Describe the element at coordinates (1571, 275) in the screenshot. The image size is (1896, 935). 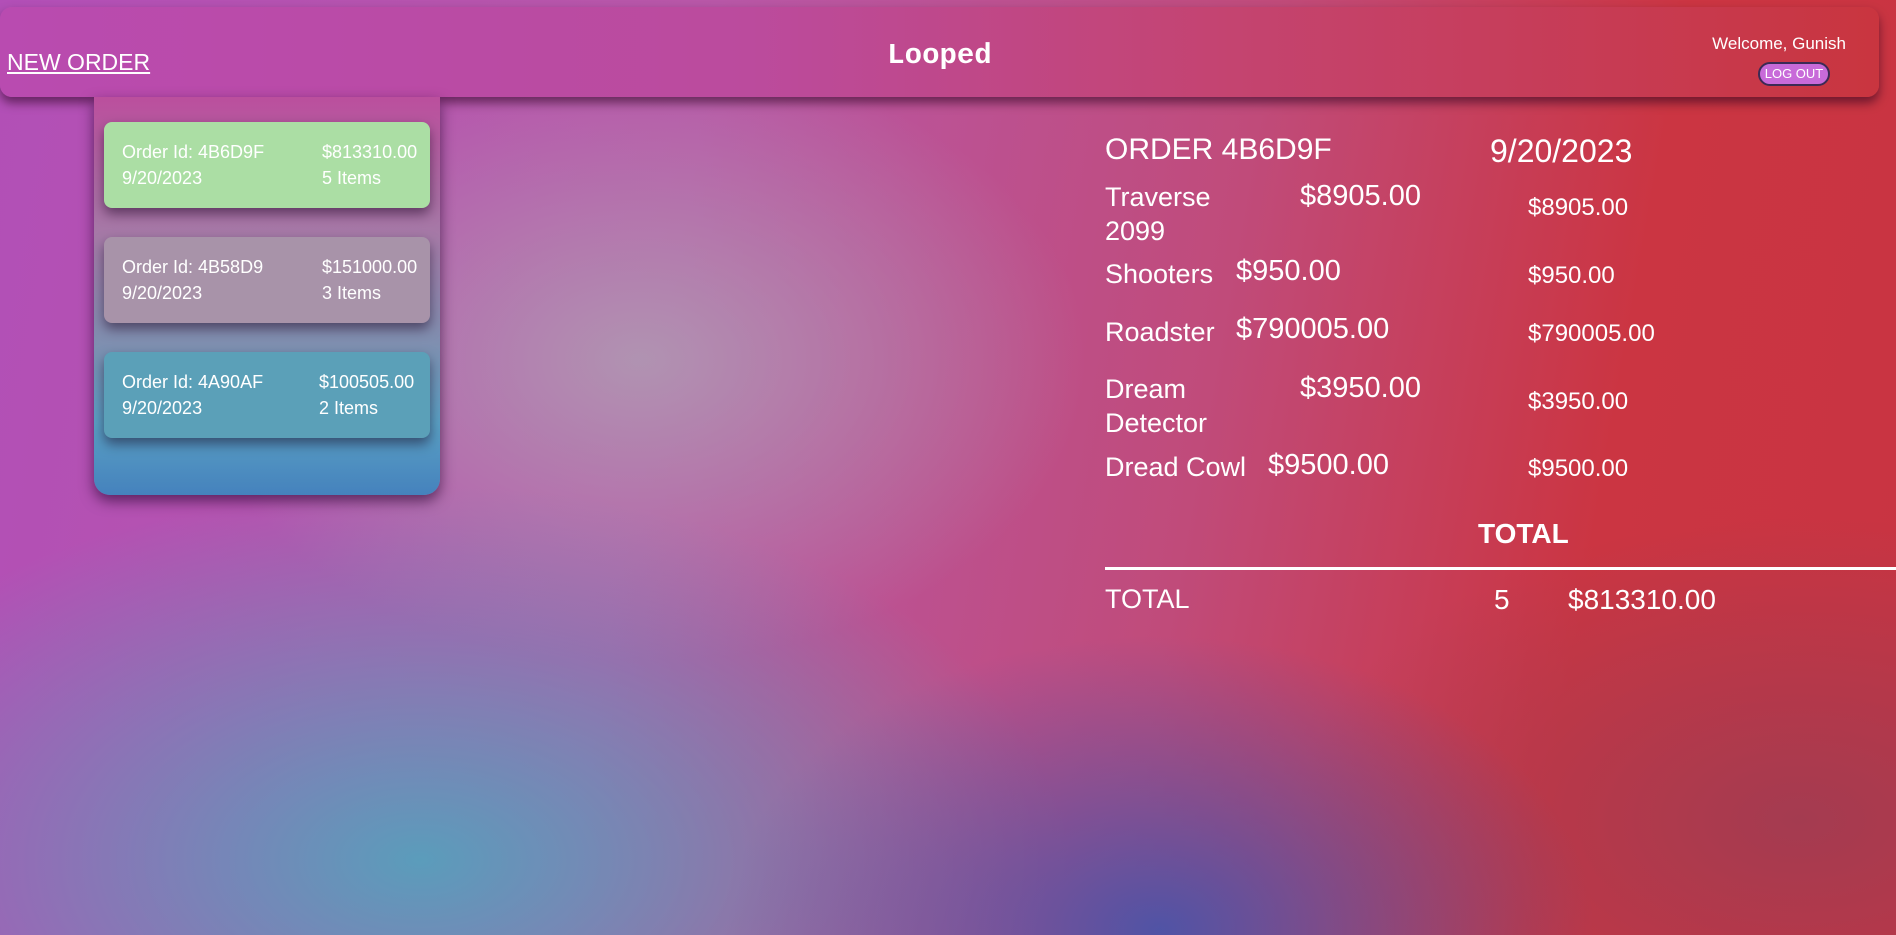
I see `line-item-total: $950.00` at that location.